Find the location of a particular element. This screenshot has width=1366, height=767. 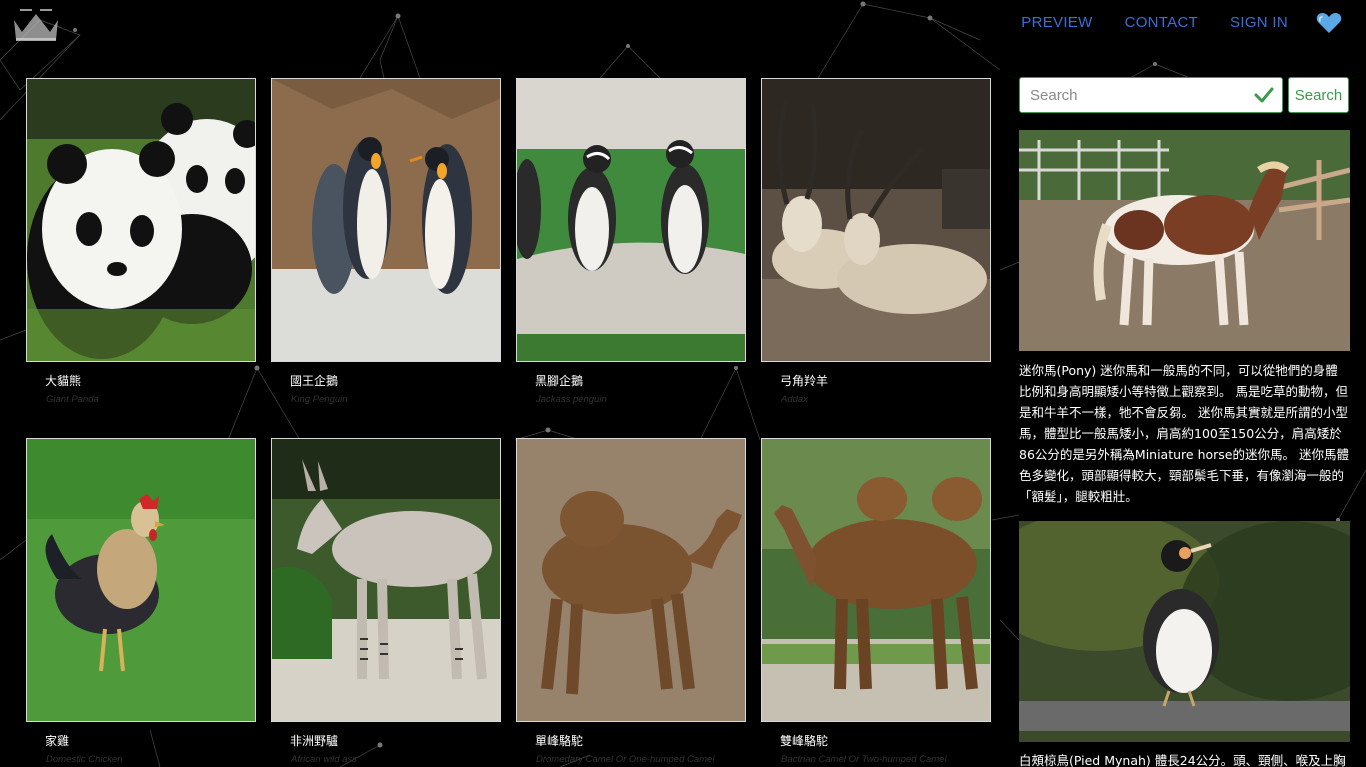

animal-card: 非洲野驢 African wild ass is located at coordinates (386, 602).